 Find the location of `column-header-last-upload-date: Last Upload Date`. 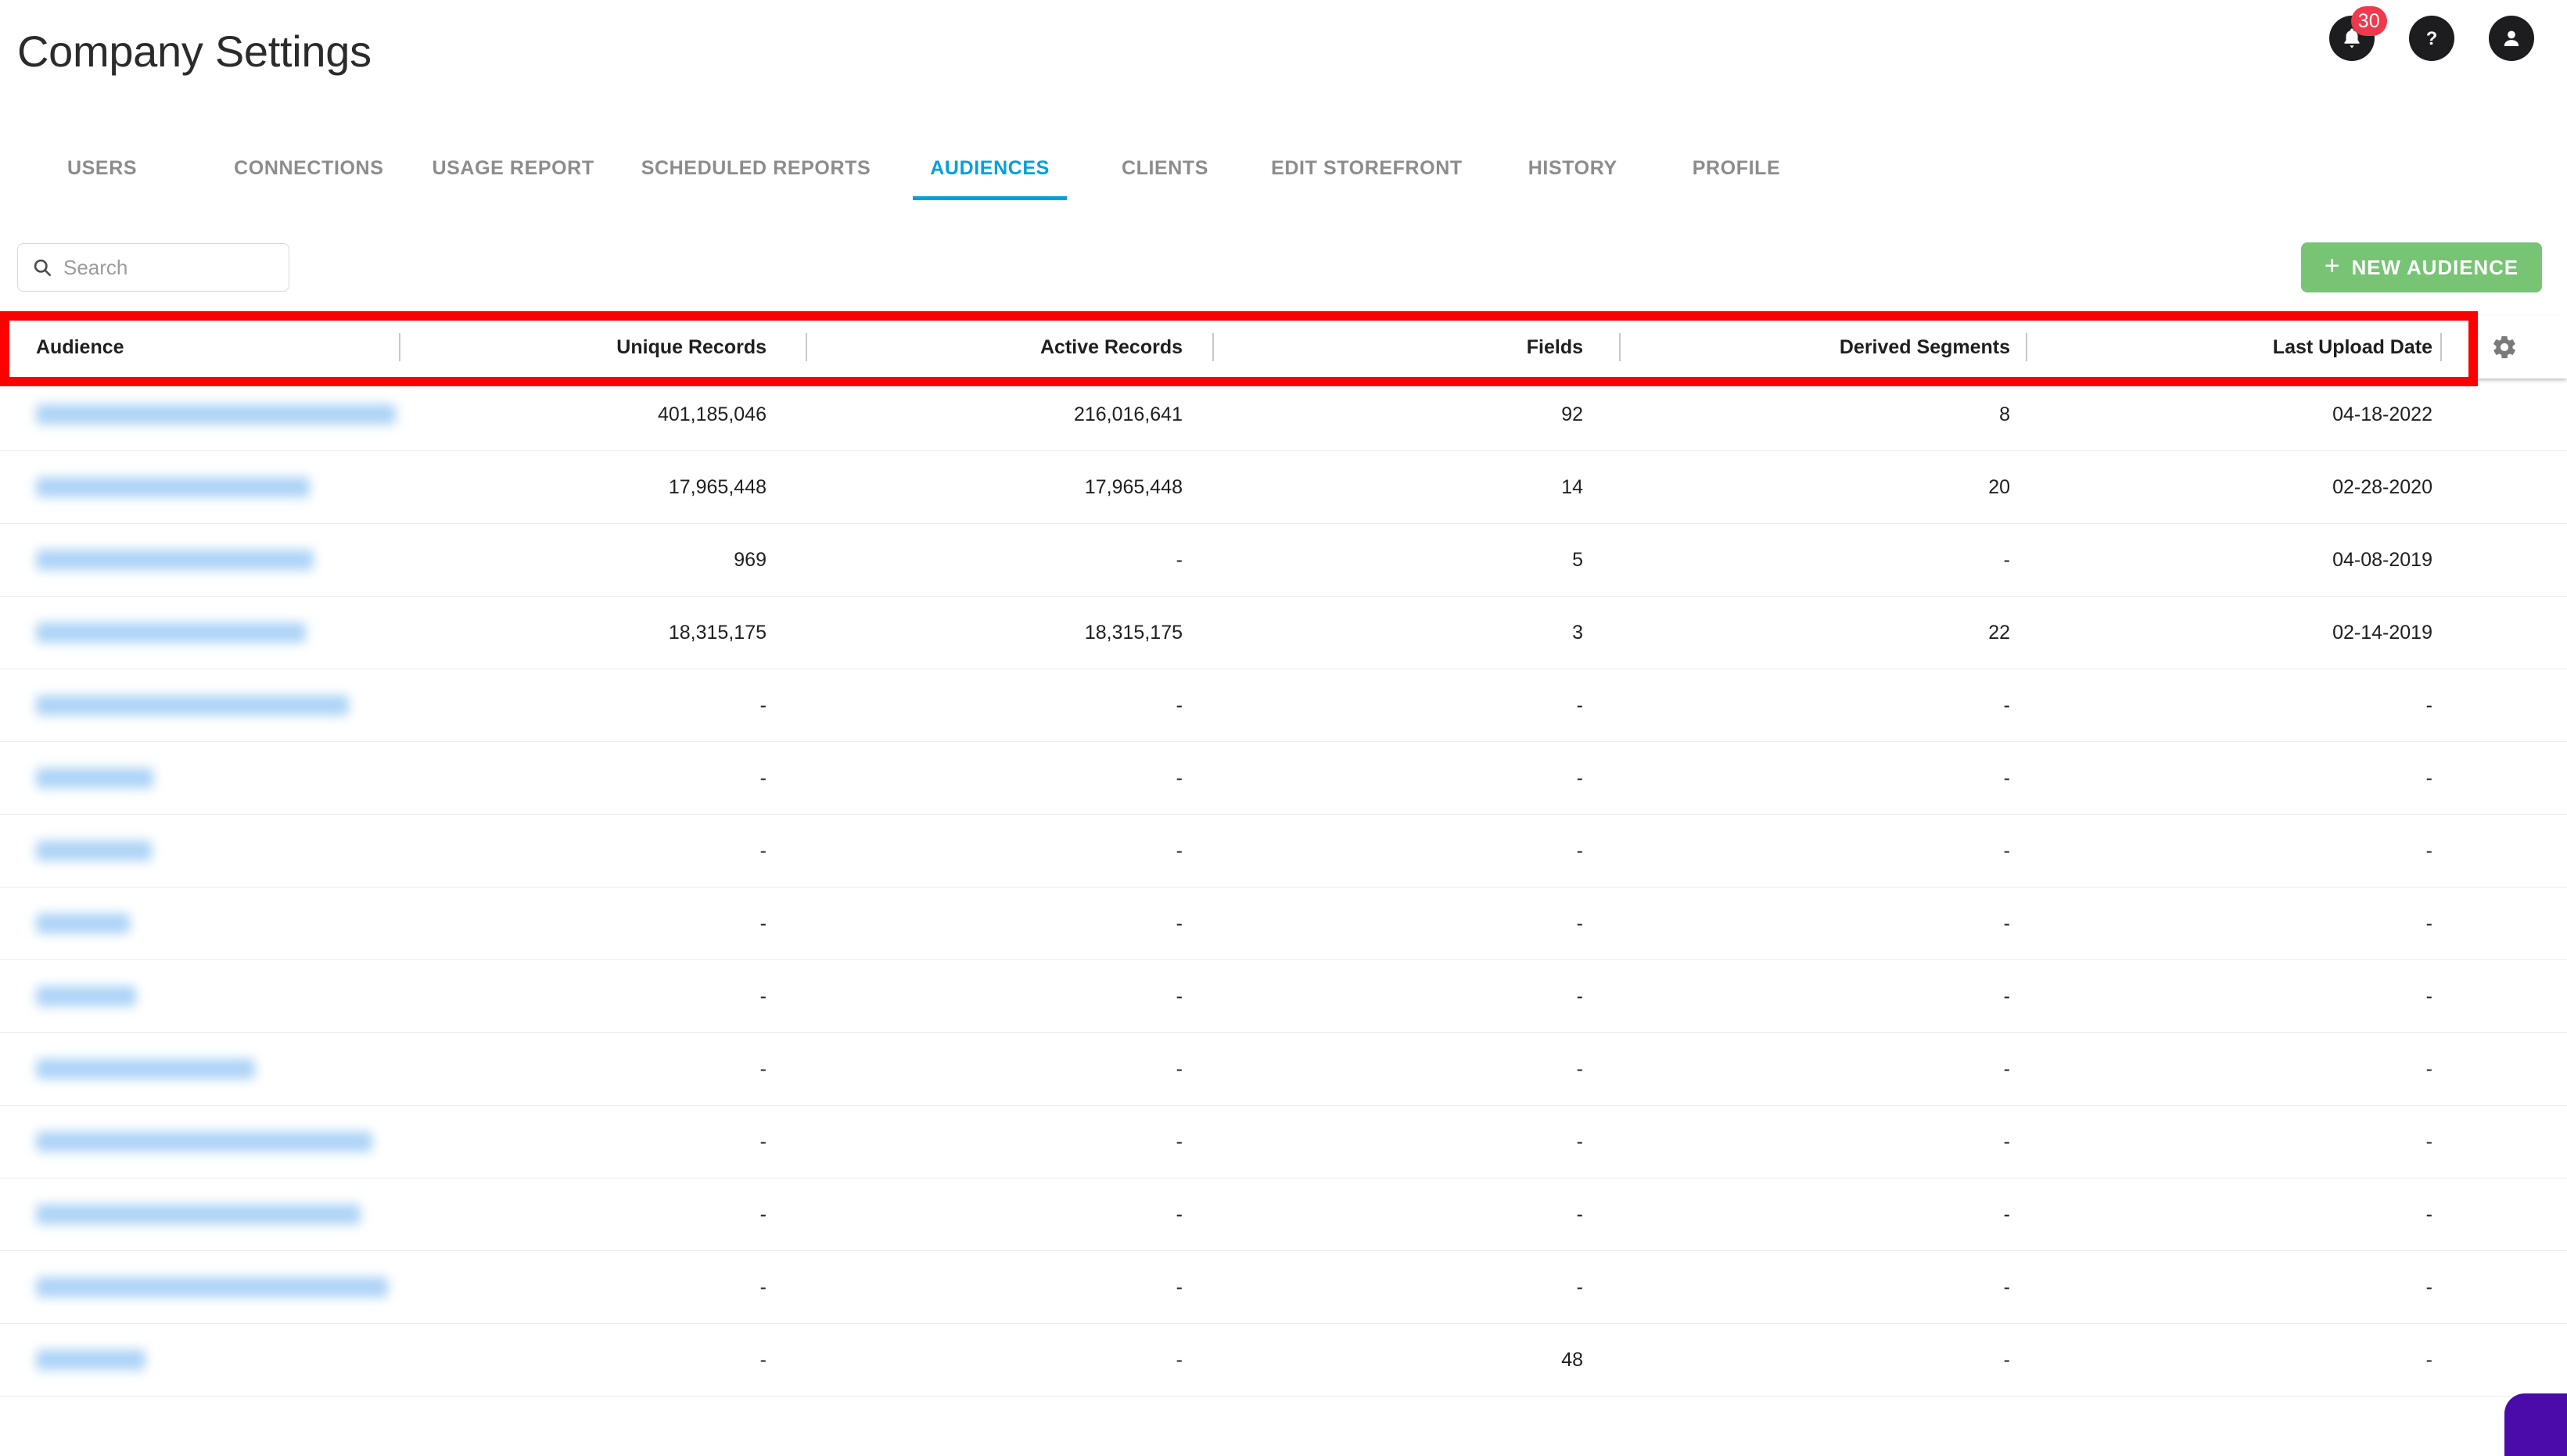

column-header-last-upload-date: Last Upload Date is located at coordinates (2235, 347).